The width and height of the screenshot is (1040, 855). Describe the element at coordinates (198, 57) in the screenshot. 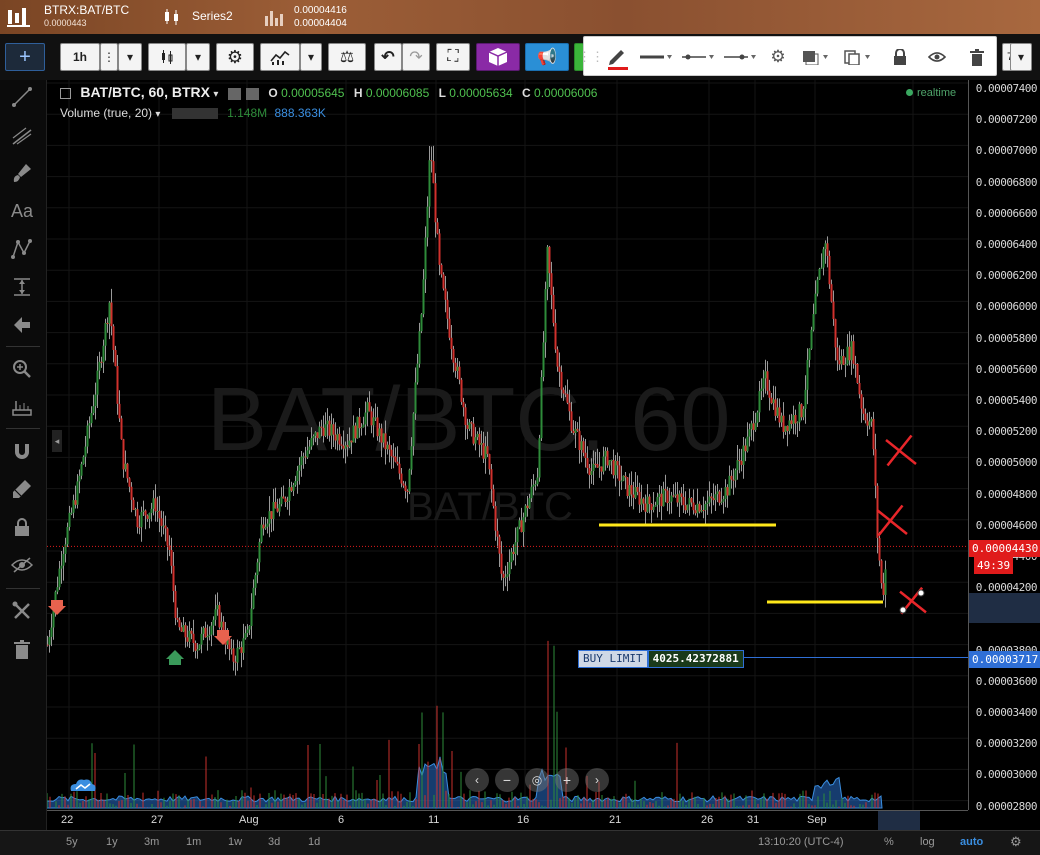

I see `chart-style-dropdown-icon: ▾` at that location.